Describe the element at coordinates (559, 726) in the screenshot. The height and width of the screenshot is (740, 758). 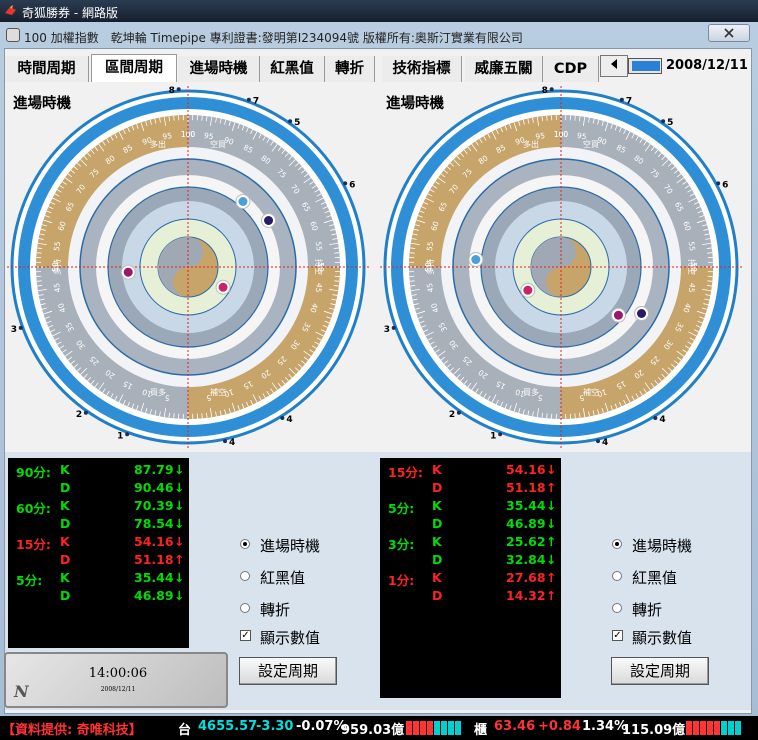
I see `otc-index-change: +0.84` at that location.